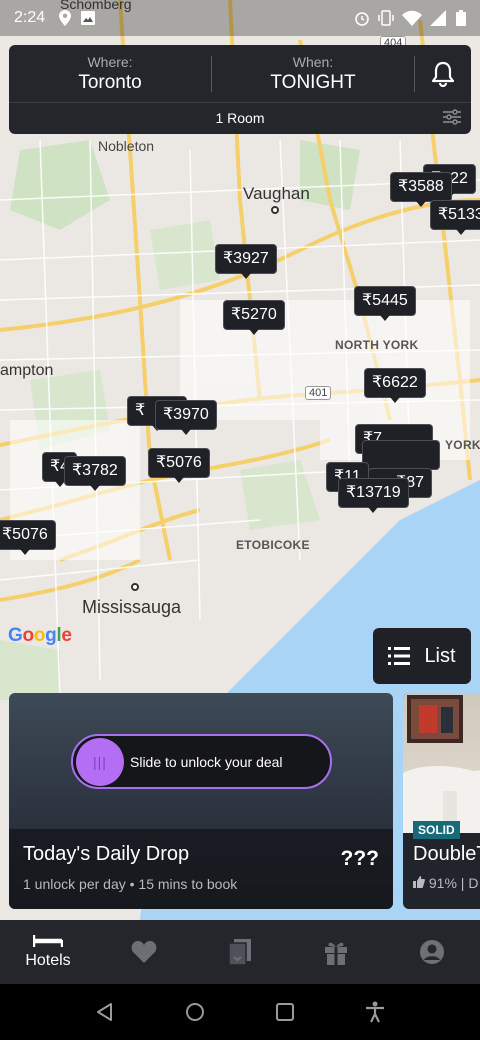 This screenshot has width=480, height=1040. I want to click on price-pin: ₹3927, so click(246, 261).